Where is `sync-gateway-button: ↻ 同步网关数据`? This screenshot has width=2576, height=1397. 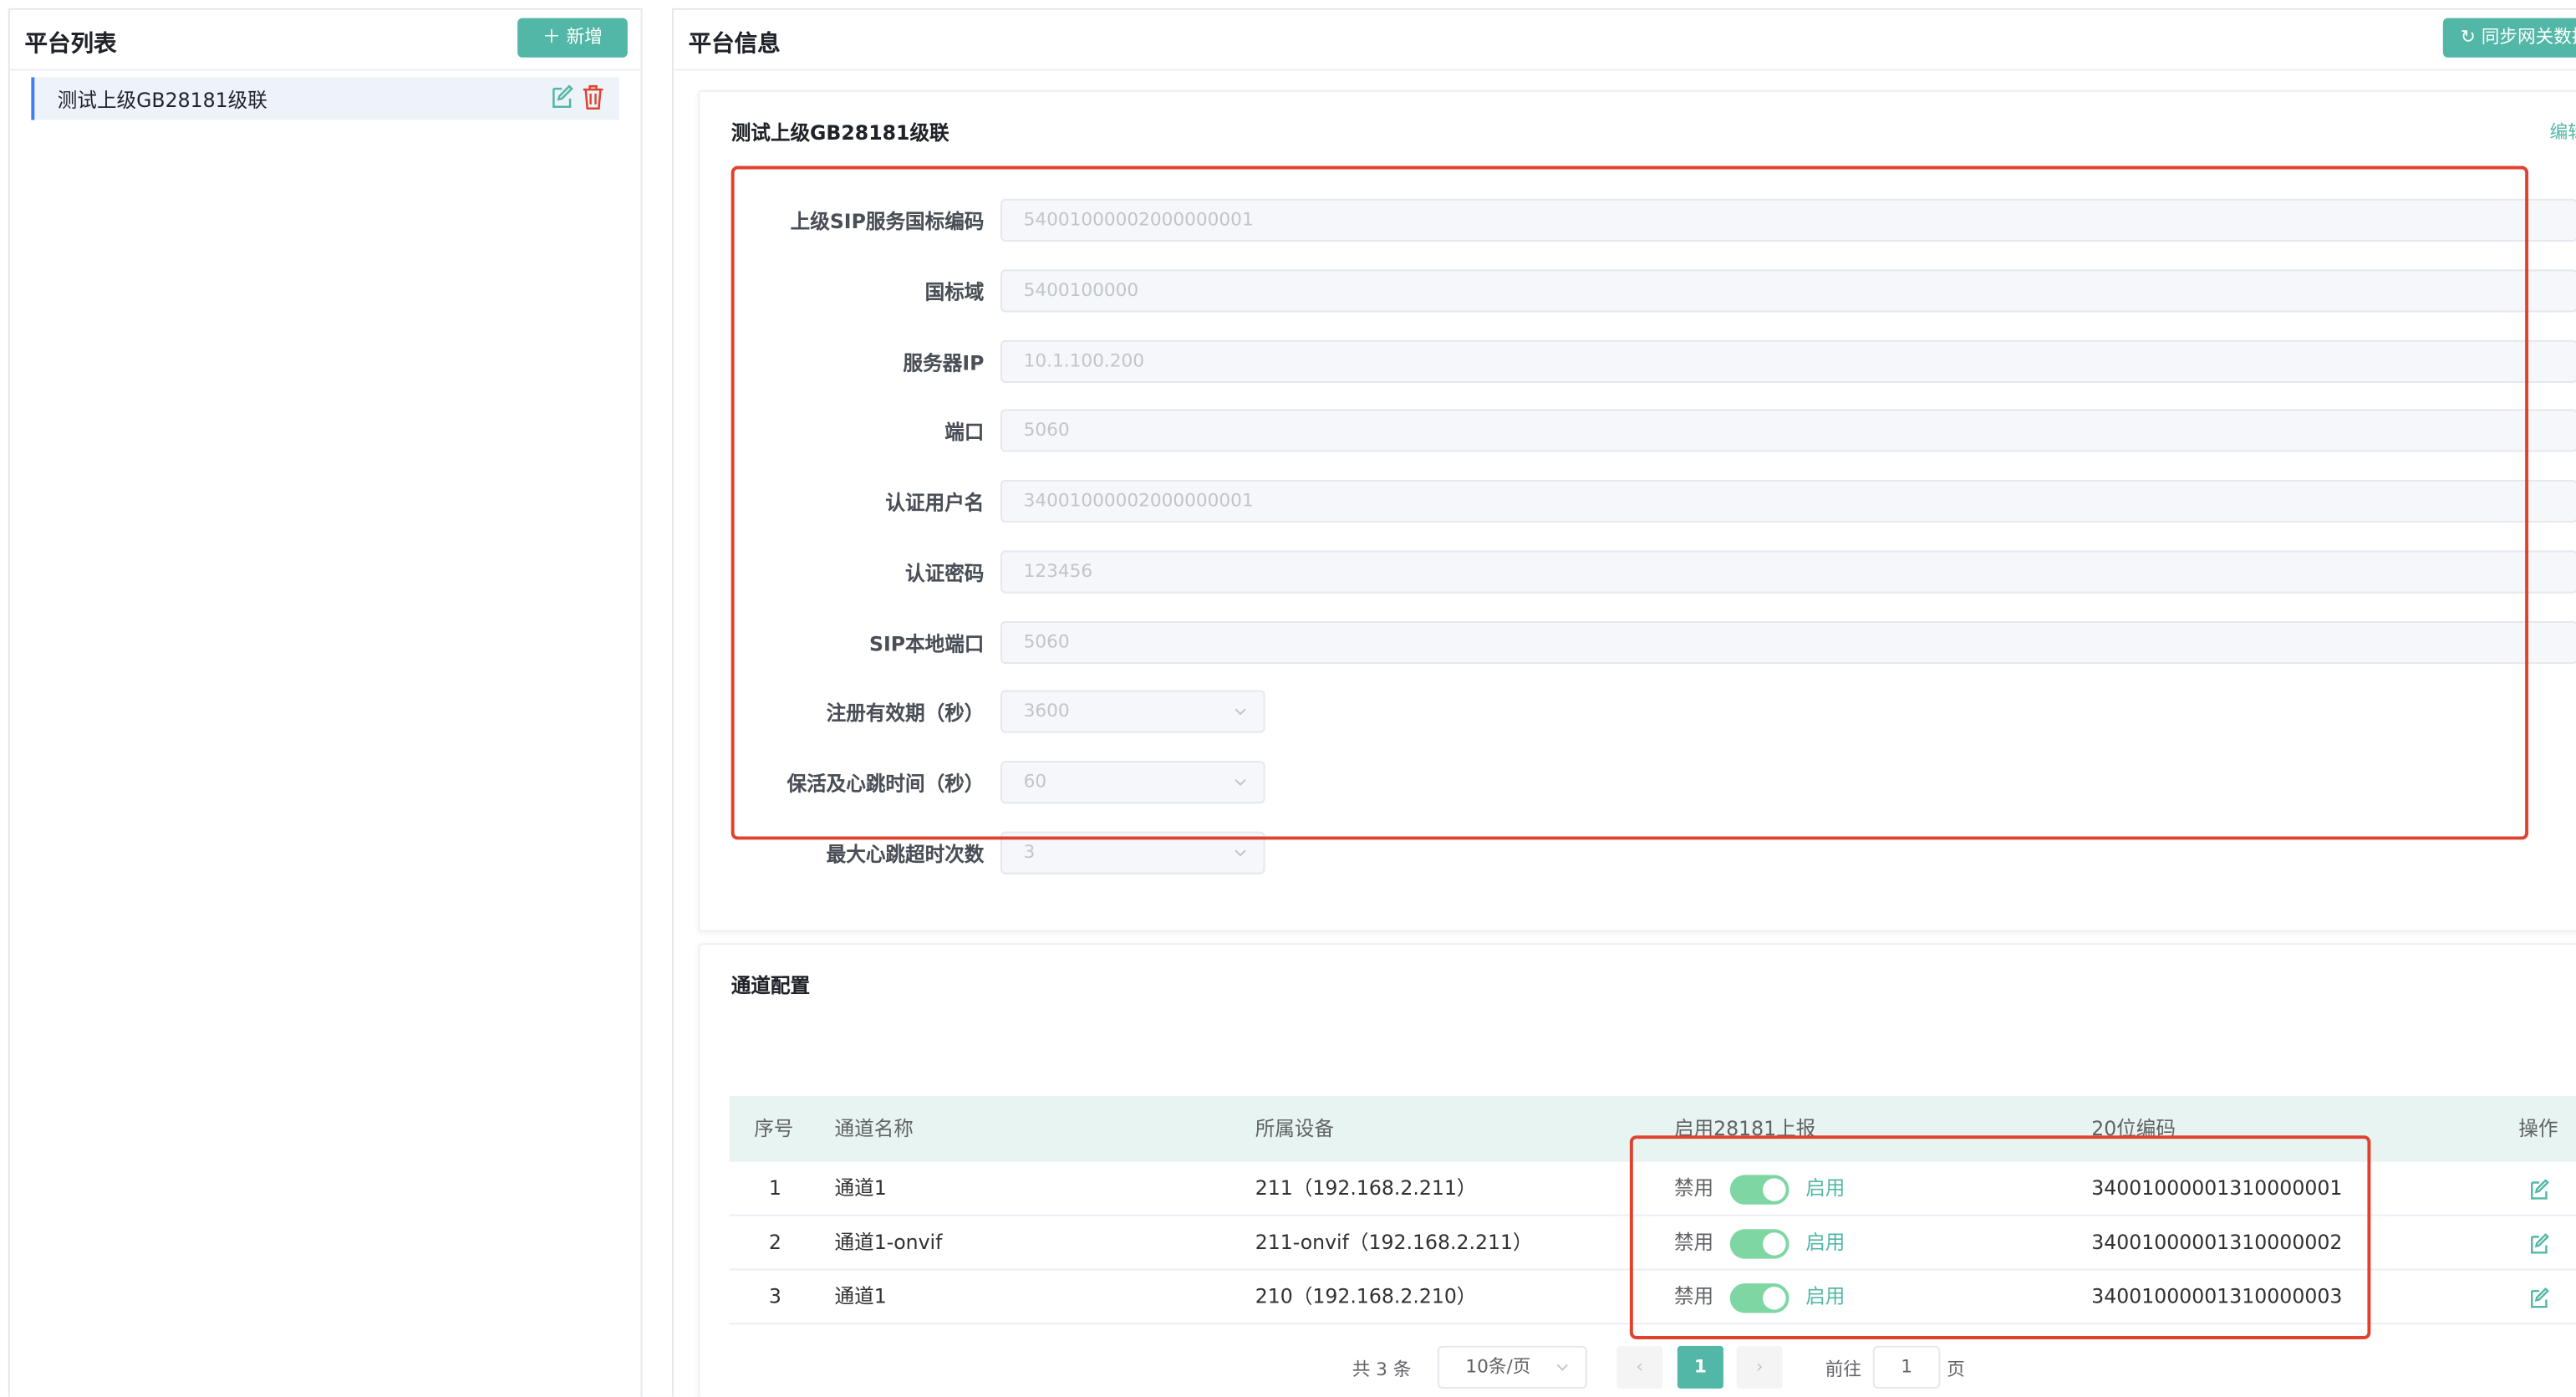 sync-gateway-button: ↻ 同步网关数据 is located at coordinates (2509, 38).